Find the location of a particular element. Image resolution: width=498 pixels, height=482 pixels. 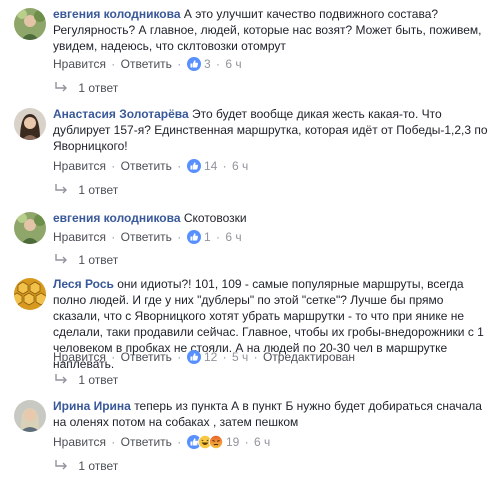

comment-actions: Нравится · Ответить · 3 · 6 ч is located at coordinates (147, 64).